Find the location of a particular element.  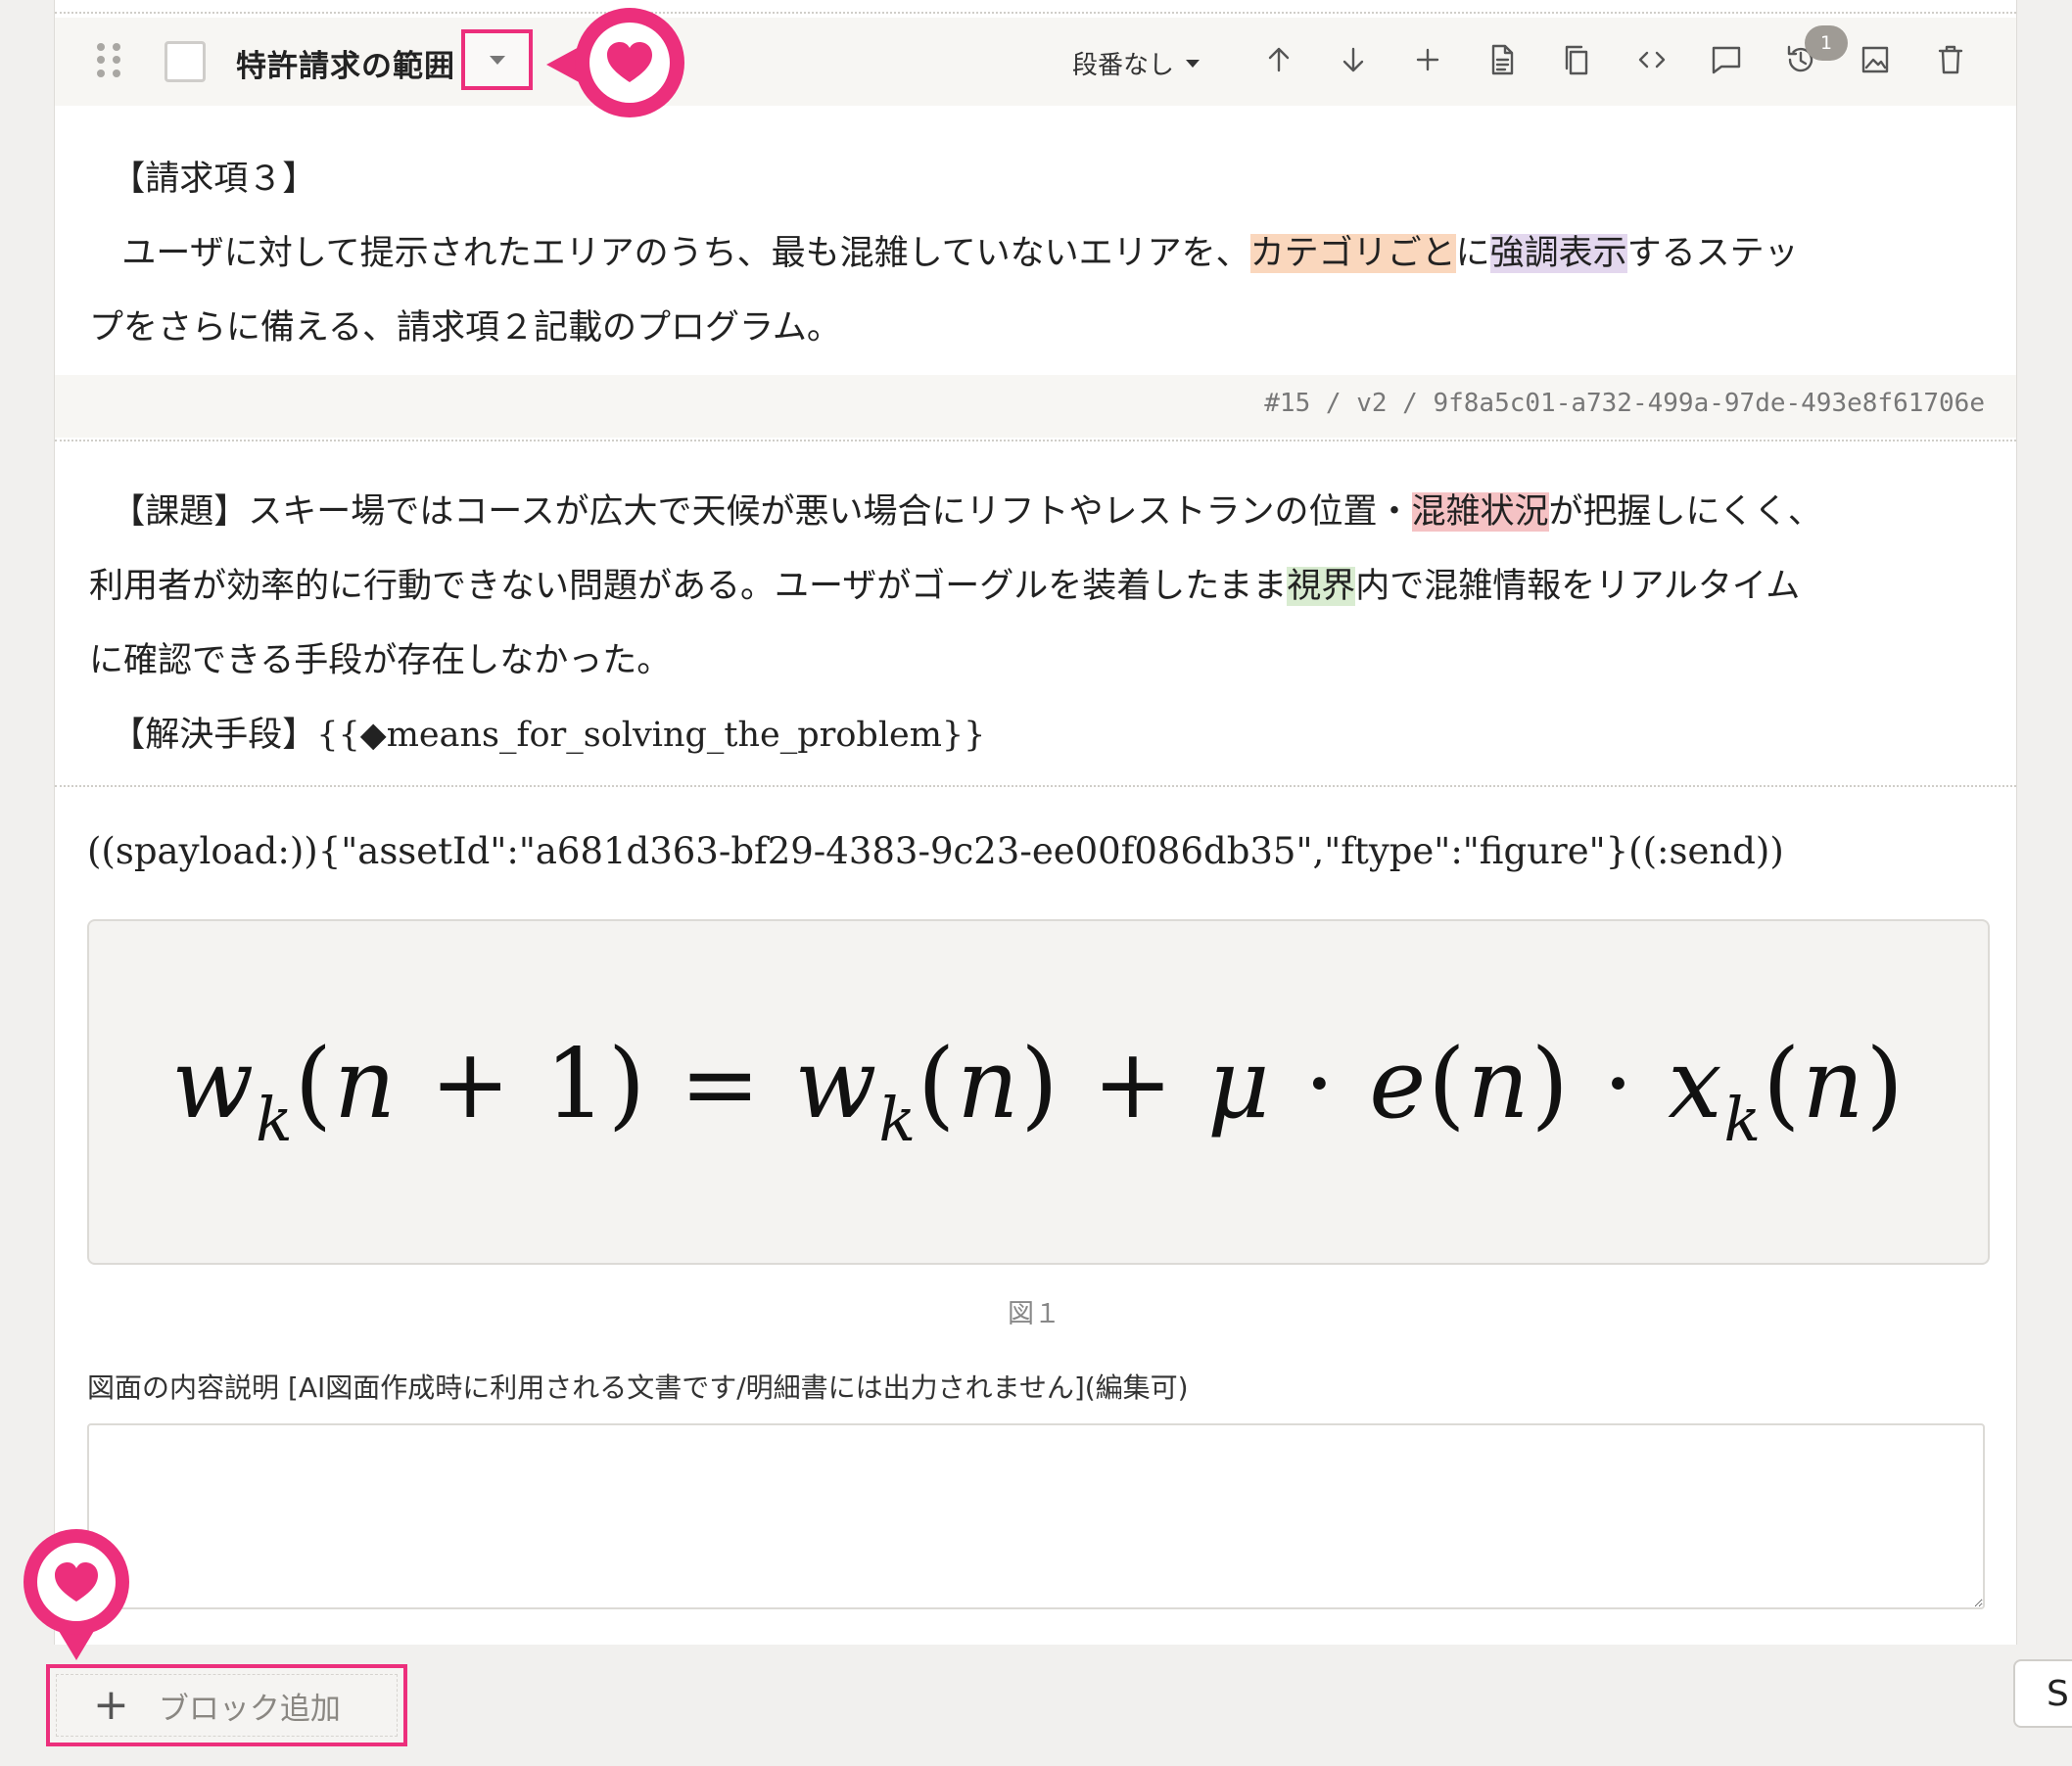

solution-placeholder: 【解決手段】{{◆means_for_solving_the_problem}} is located at coordinates (548, 735).